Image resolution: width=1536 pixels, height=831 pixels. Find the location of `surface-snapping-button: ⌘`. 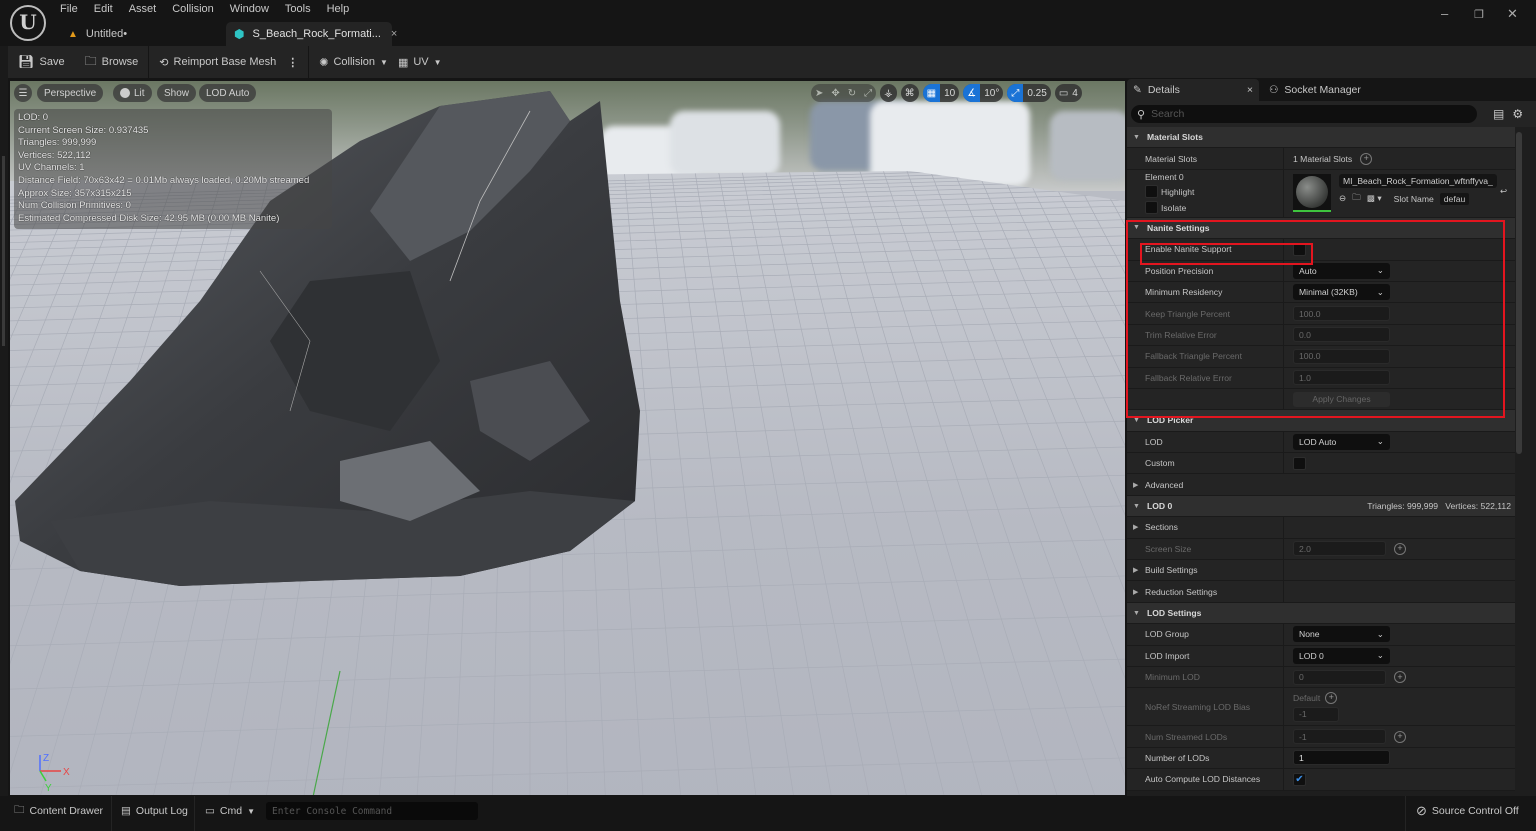

surface-snapping-button: ⌘ is located at coordinates (909, 93).